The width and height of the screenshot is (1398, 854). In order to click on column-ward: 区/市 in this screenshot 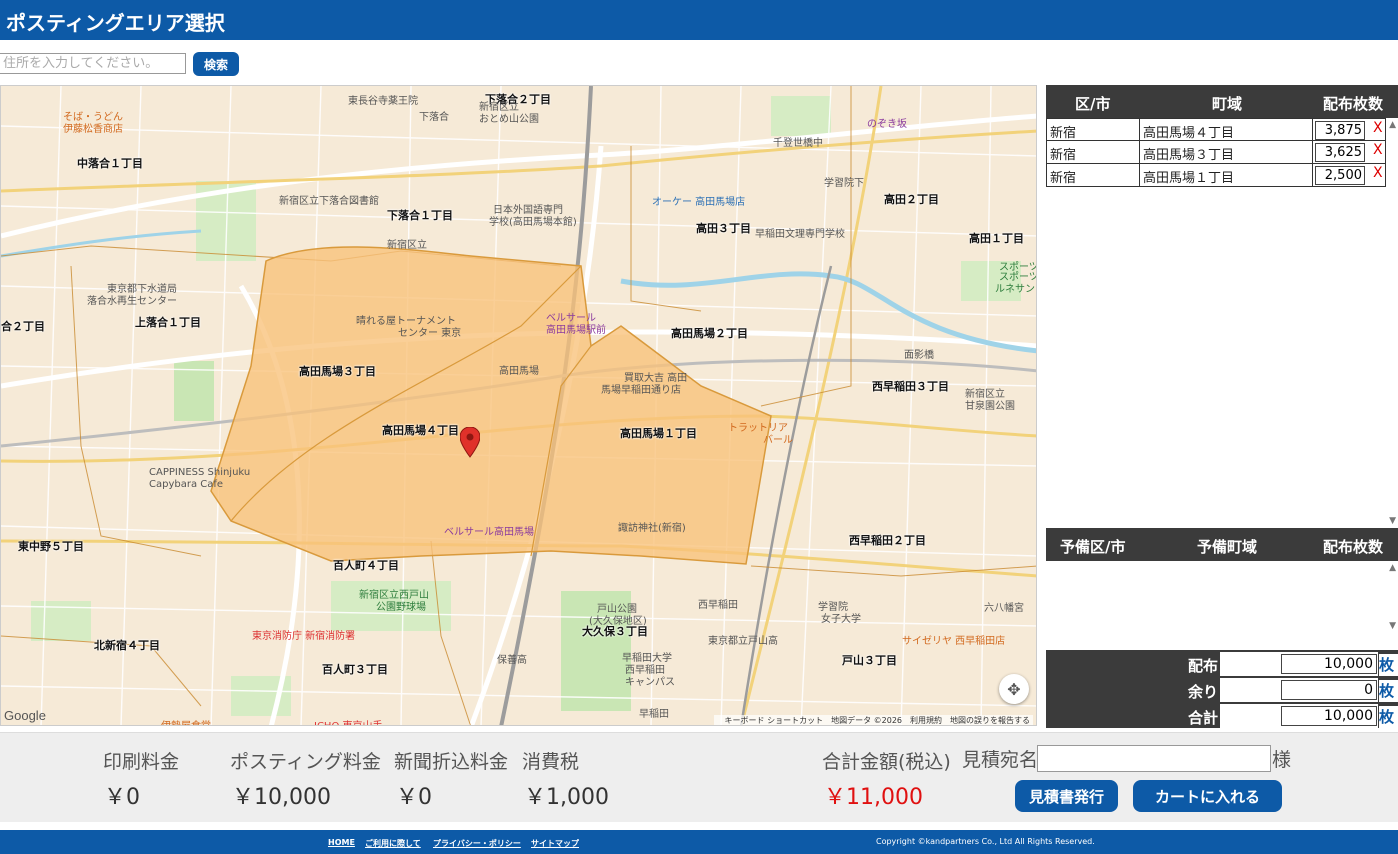, I will do `click(1093, 104)`.